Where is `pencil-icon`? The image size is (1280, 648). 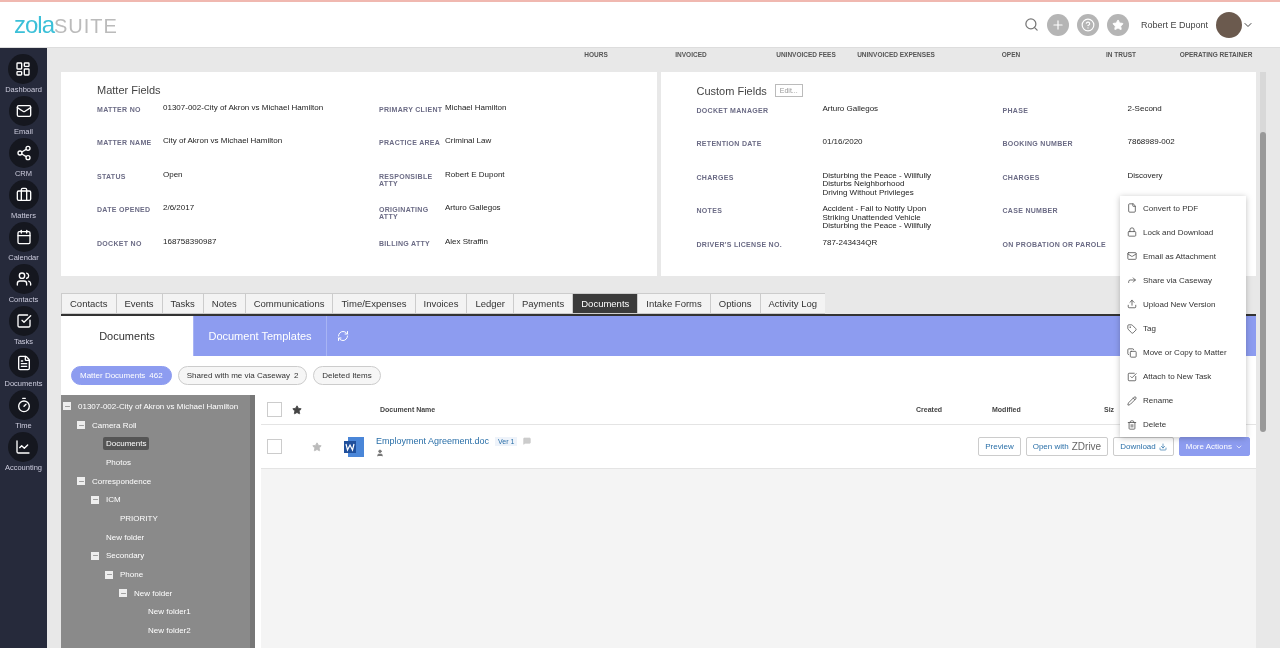
pencil-icon is located at coordinates (1132, 400).